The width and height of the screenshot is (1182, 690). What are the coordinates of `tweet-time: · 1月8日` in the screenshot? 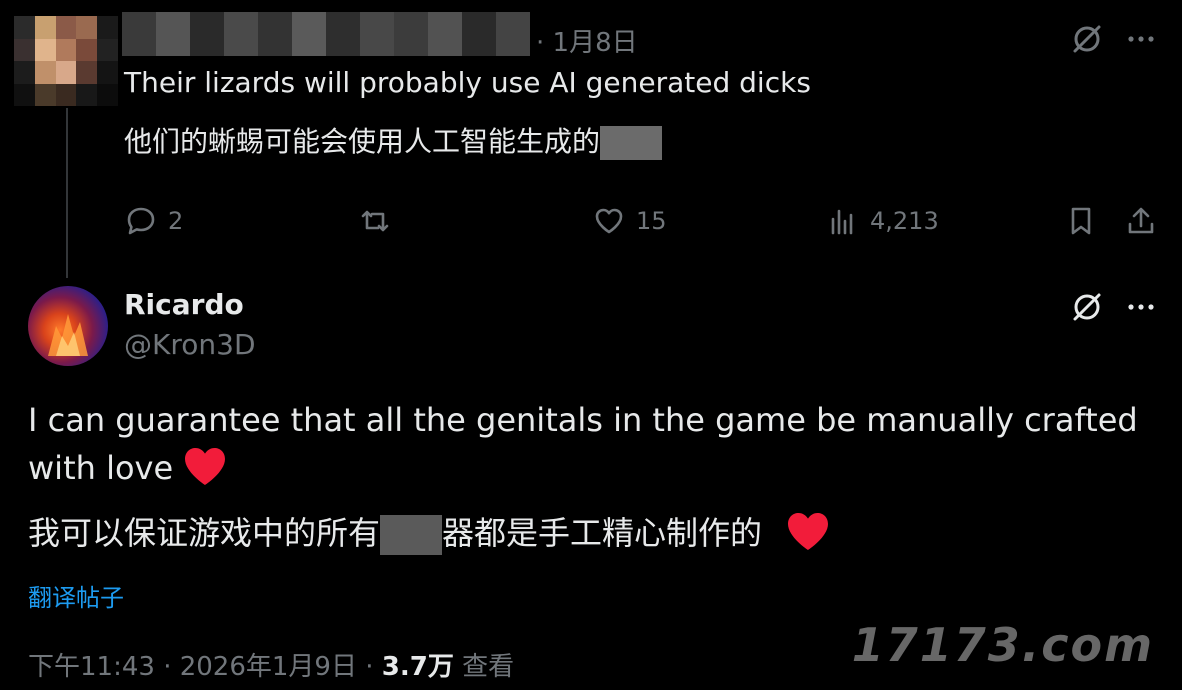 It's located at (587, 40).